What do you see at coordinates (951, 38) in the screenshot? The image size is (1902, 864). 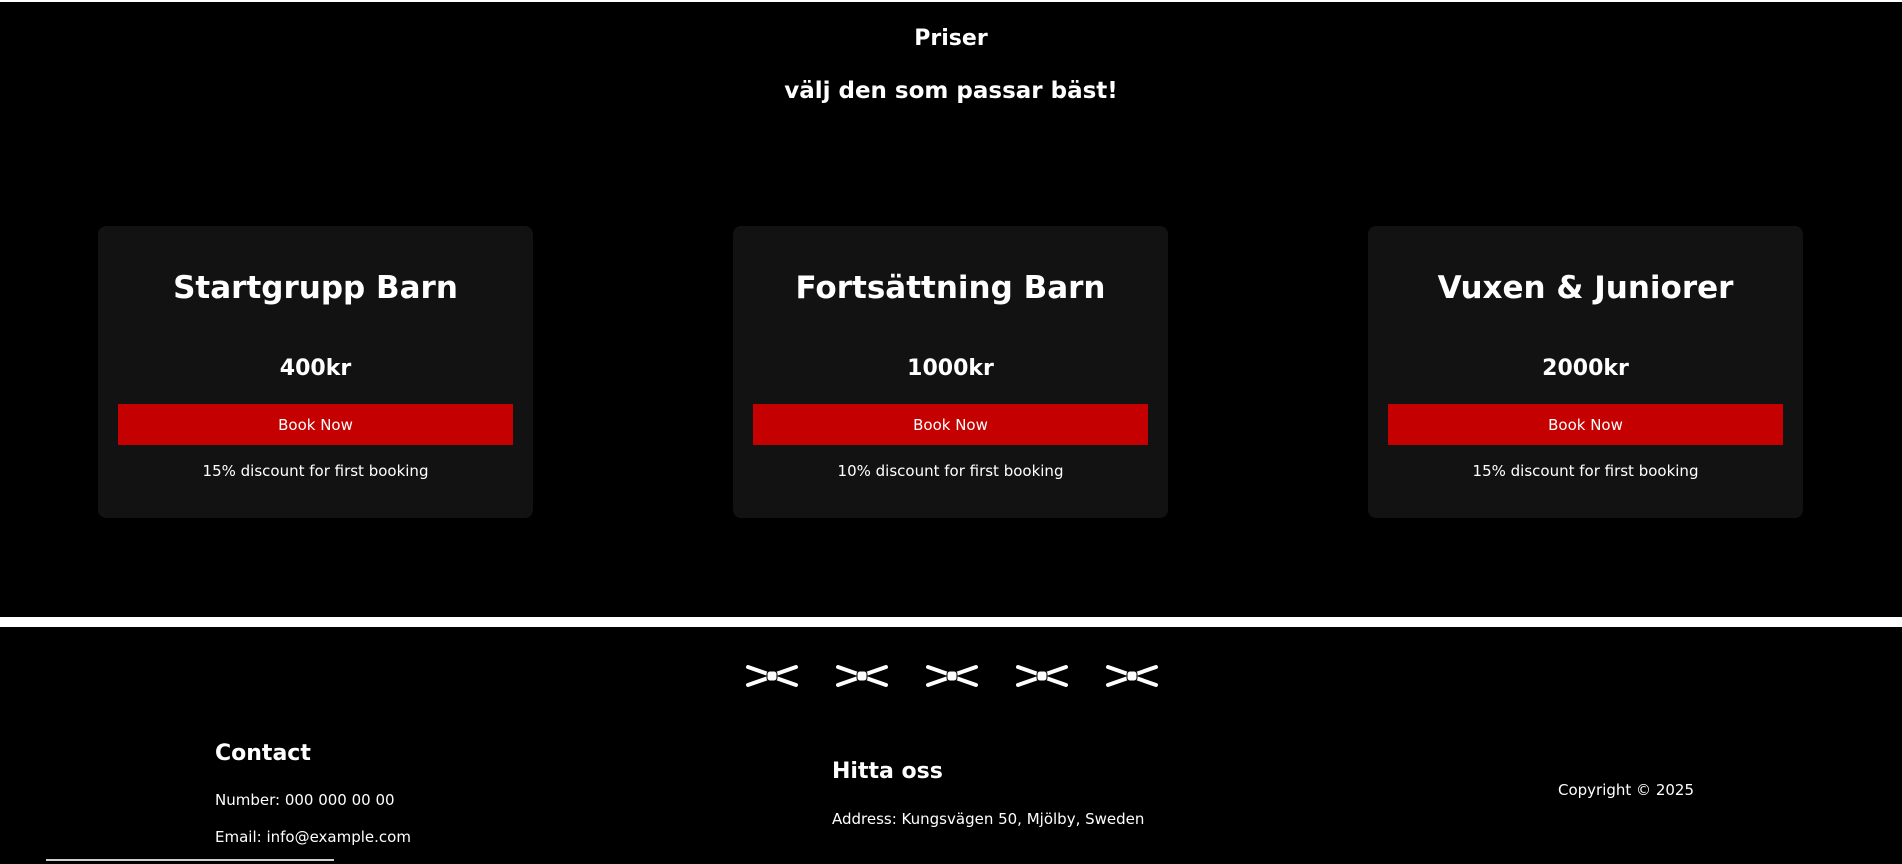 I see `pricing-title: Priser` at bounding box center [951, 38].